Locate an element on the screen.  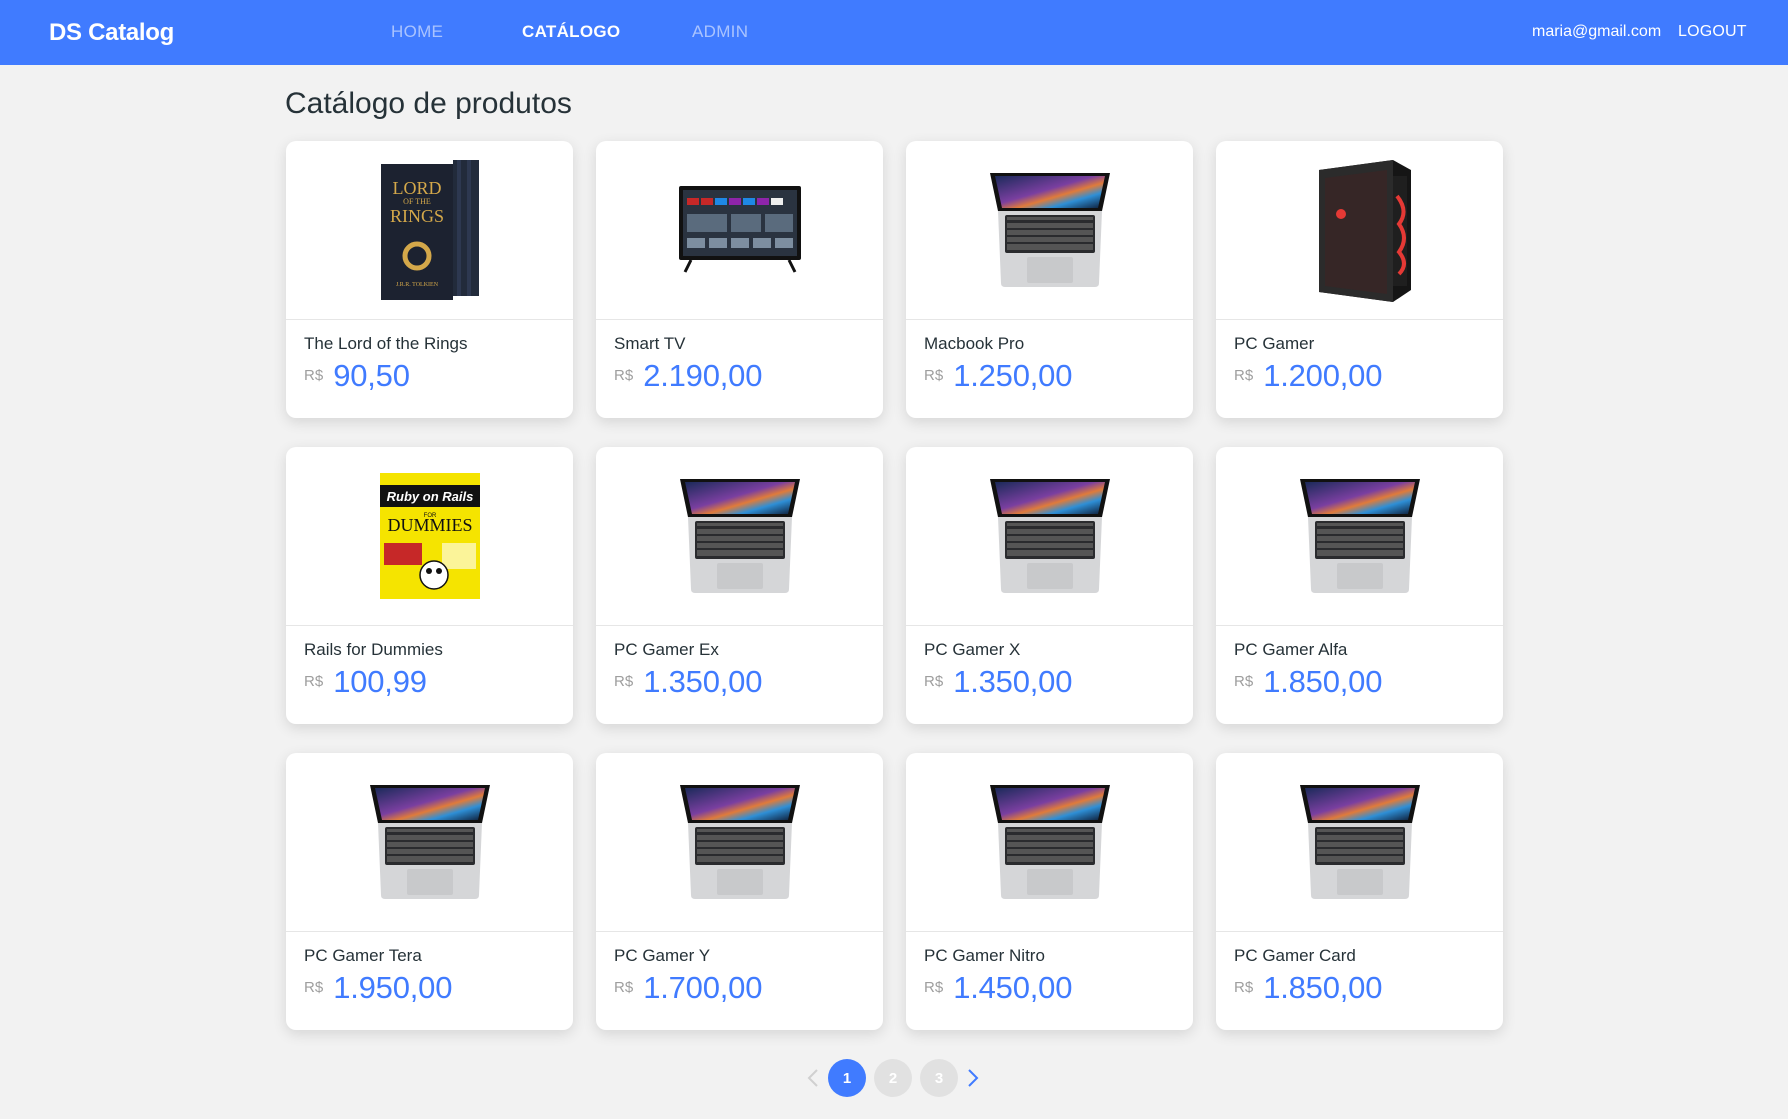
product-card: PC Gamer R$ 1.200,00 is located at coordinates (1359, 279).